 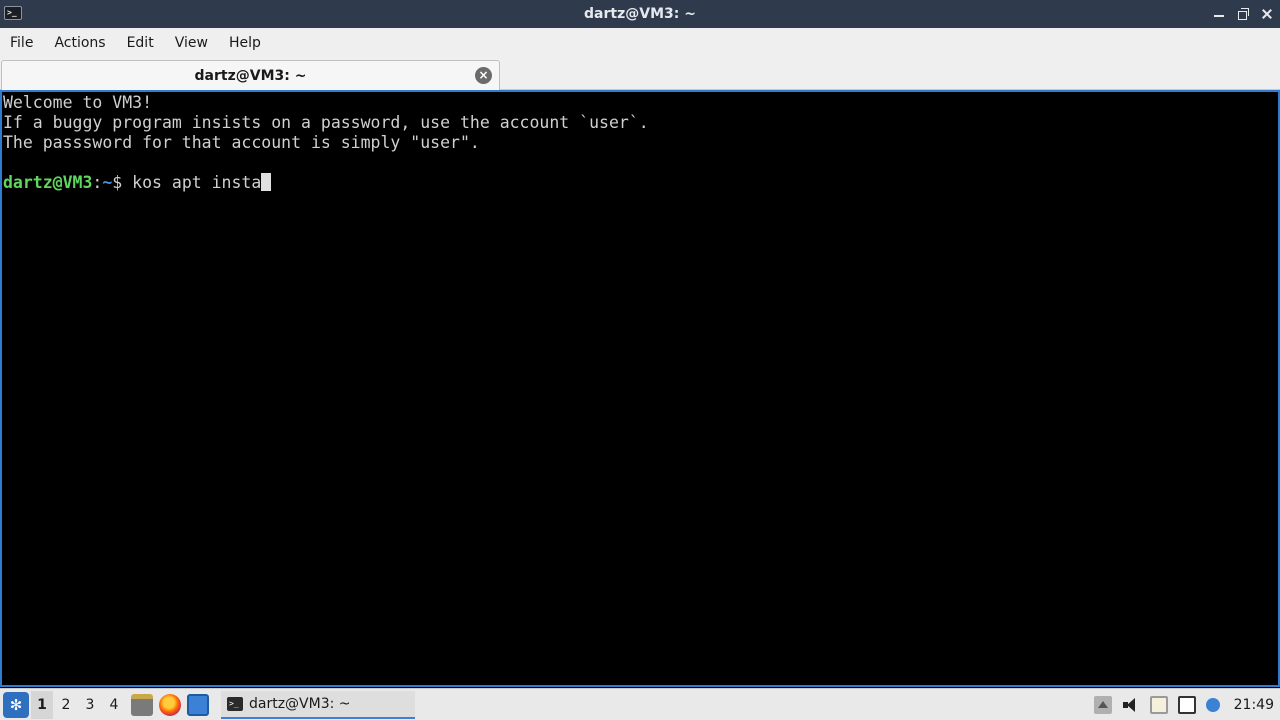 I want to click on menu-file: File, so click(x=21, y=43).